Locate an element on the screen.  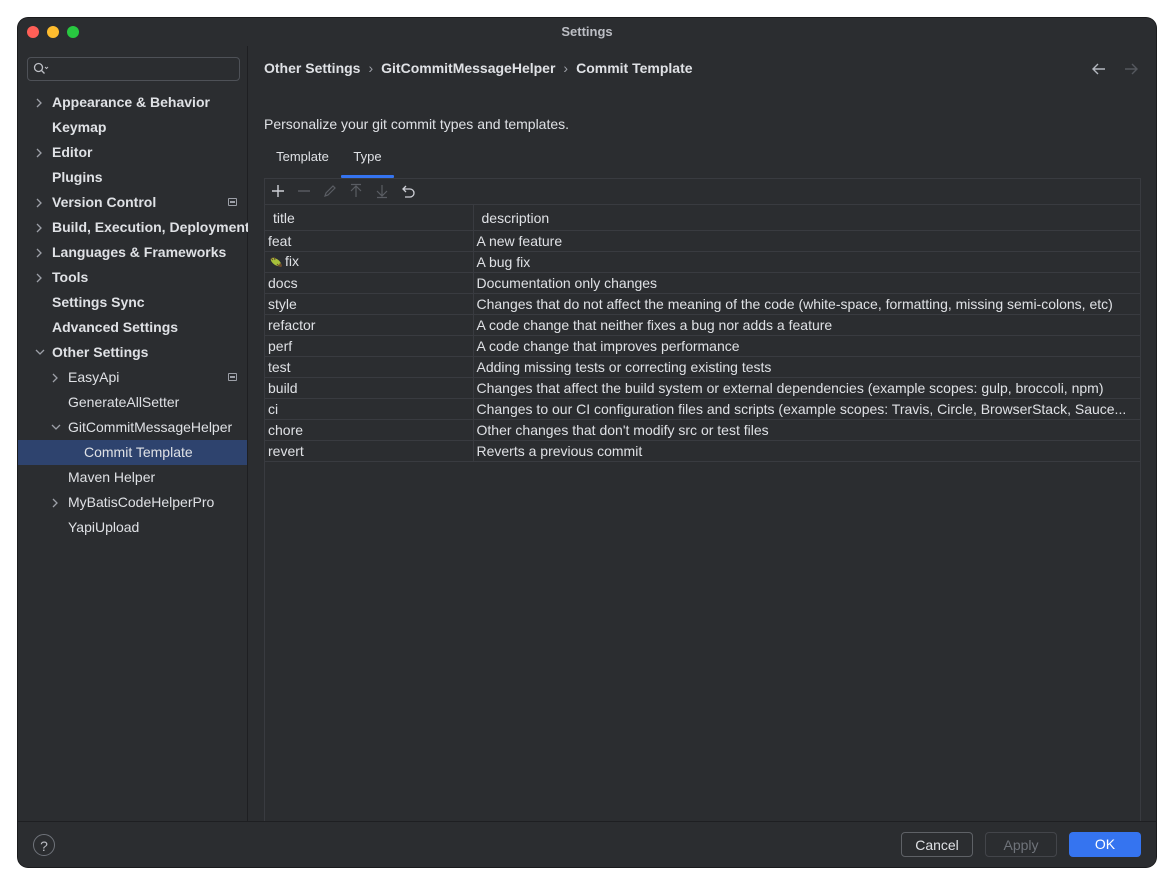
type-title-cell: ci is located at coordinates (369, 409).